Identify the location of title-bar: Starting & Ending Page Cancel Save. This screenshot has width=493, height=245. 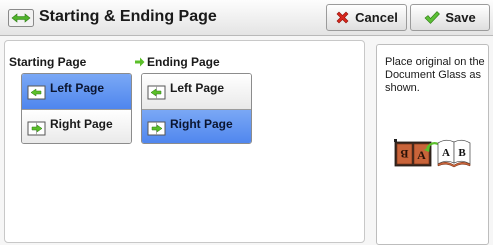
(246, 18).